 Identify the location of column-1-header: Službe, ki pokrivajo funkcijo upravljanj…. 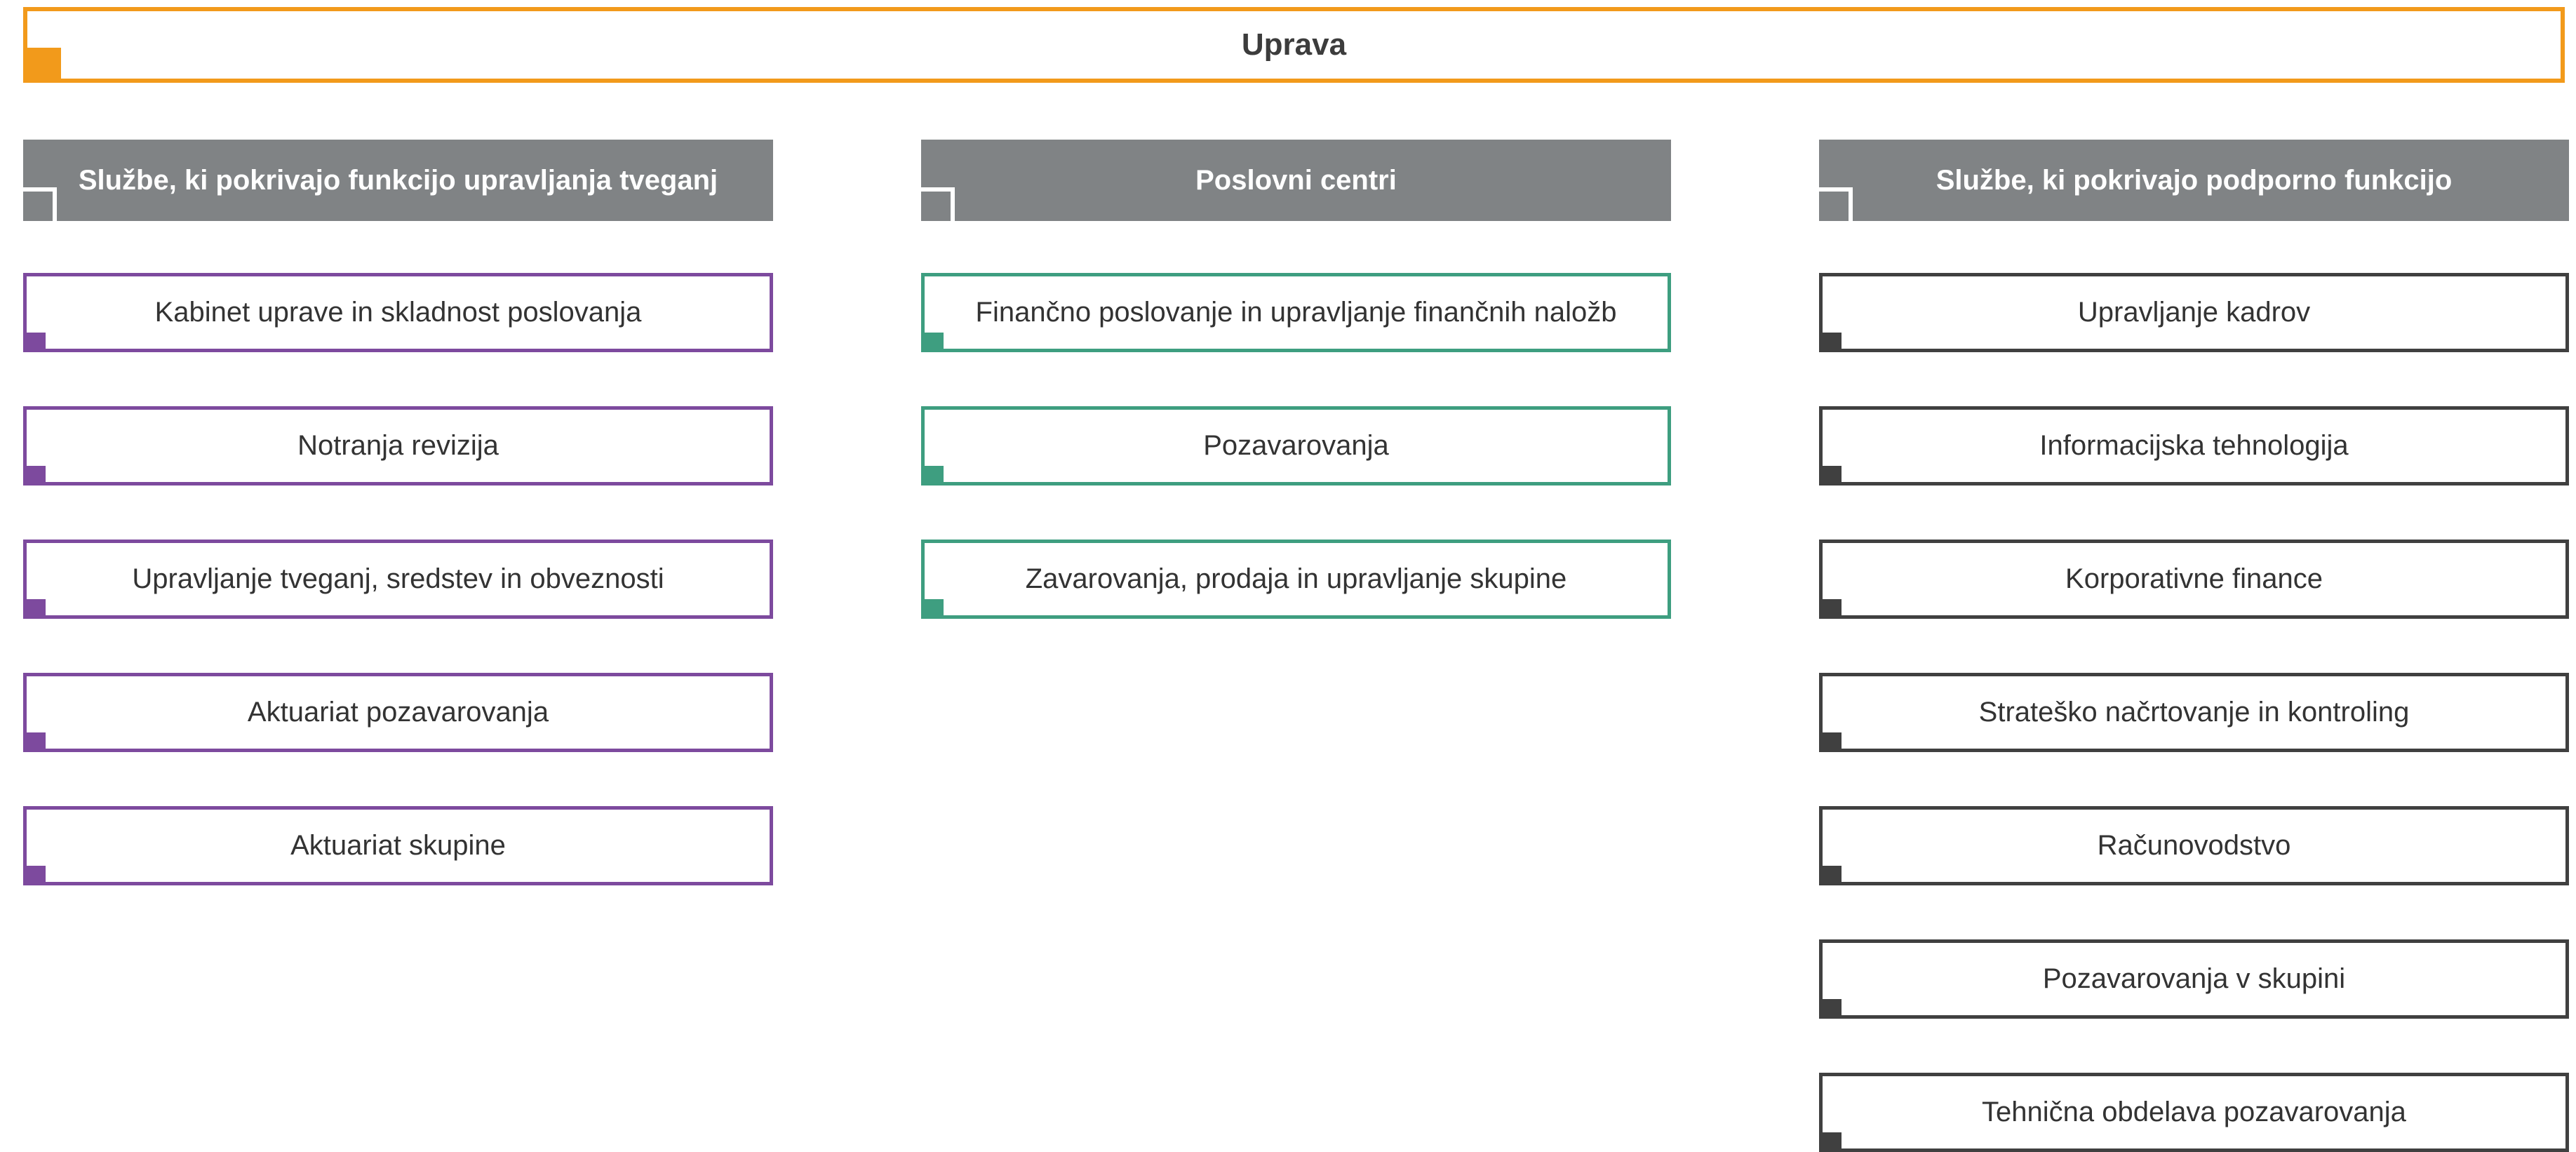
(398, 181).